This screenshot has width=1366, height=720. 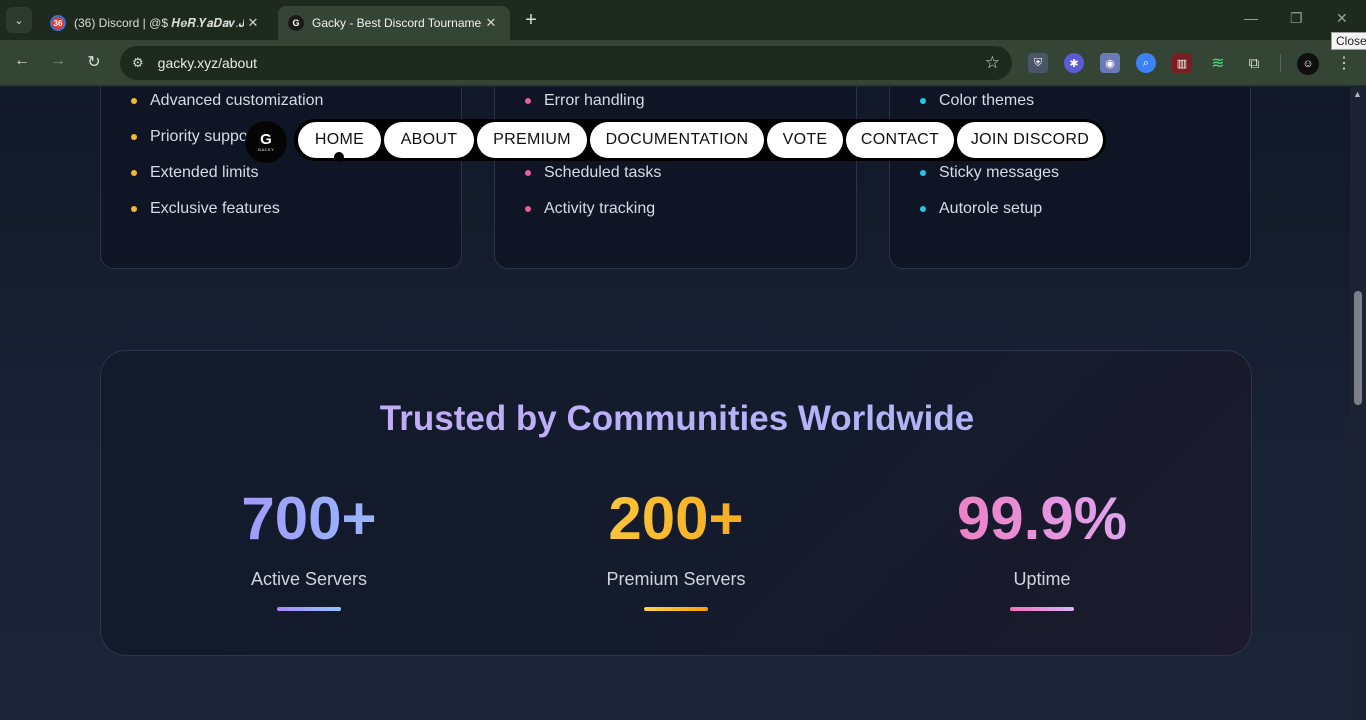 I want to click on gacky-favicon-icon: G, so click(x=296, y=23).